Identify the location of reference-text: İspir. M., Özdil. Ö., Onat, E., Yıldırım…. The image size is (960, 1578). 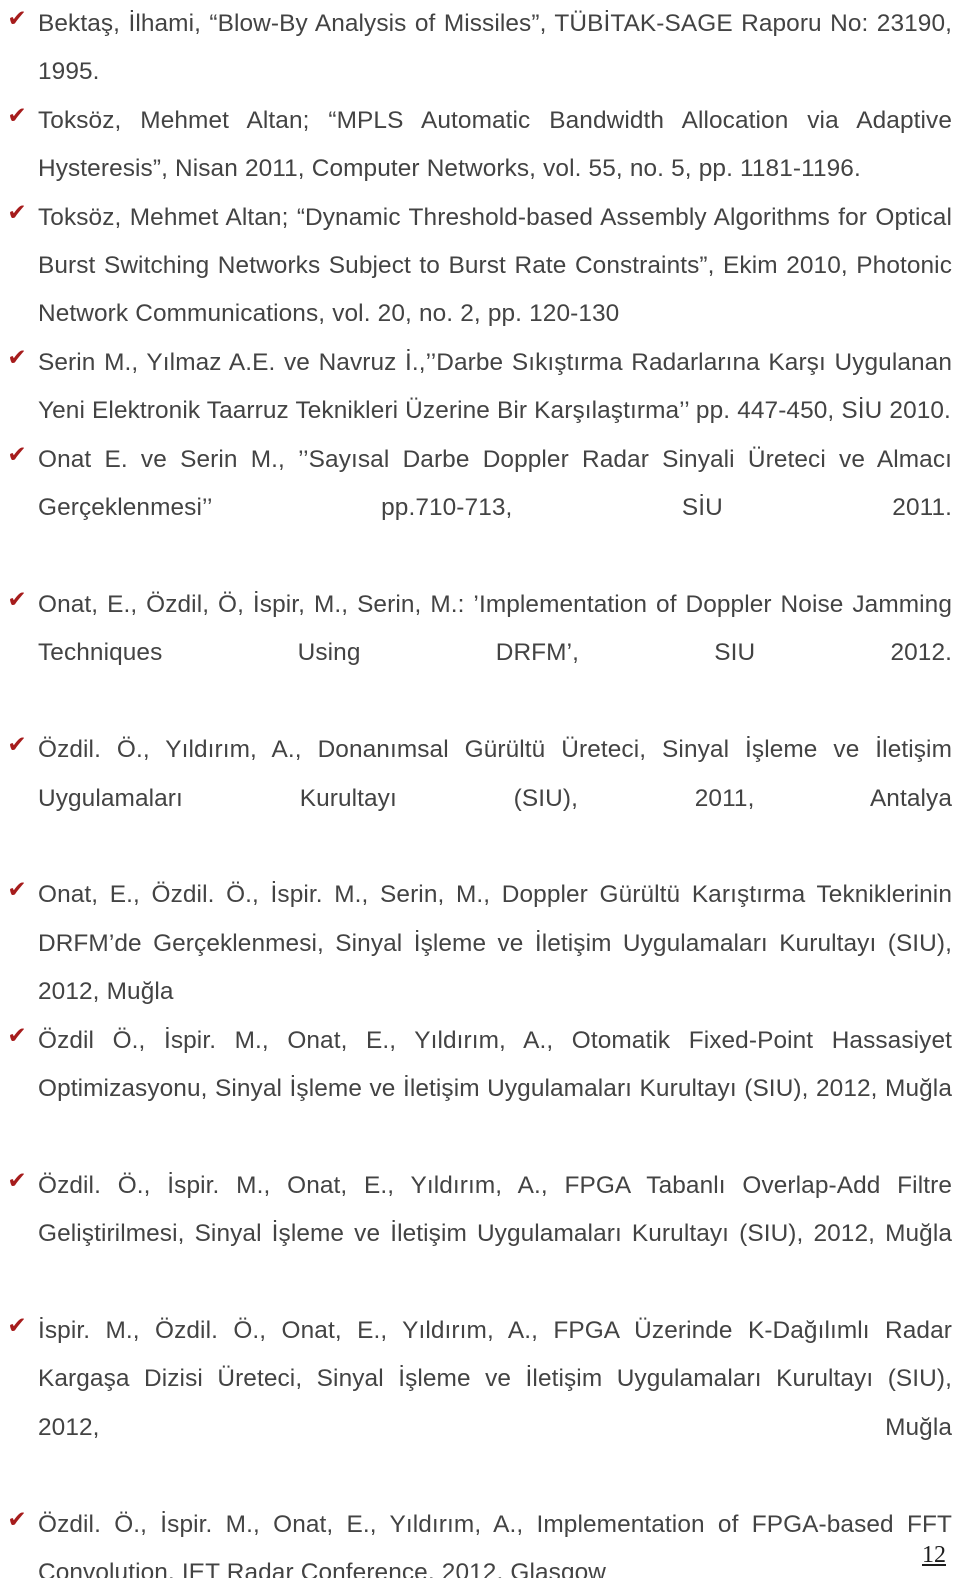
(495, 1378).